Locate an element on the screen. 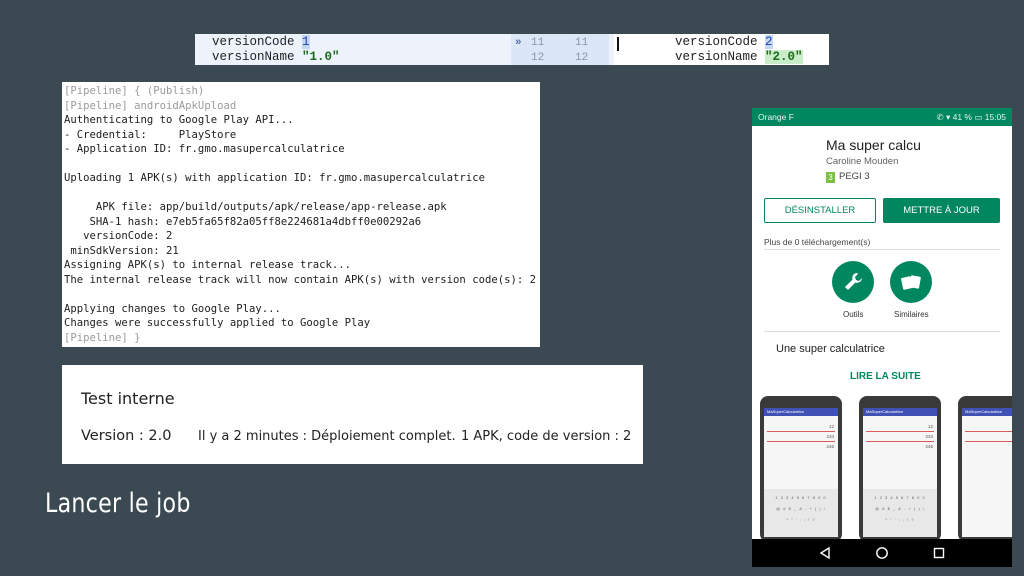 The height and width of the screenshot is (576, 1024). diff-gutter: » 11 11 12 12 is located at coordinates (560, 49).